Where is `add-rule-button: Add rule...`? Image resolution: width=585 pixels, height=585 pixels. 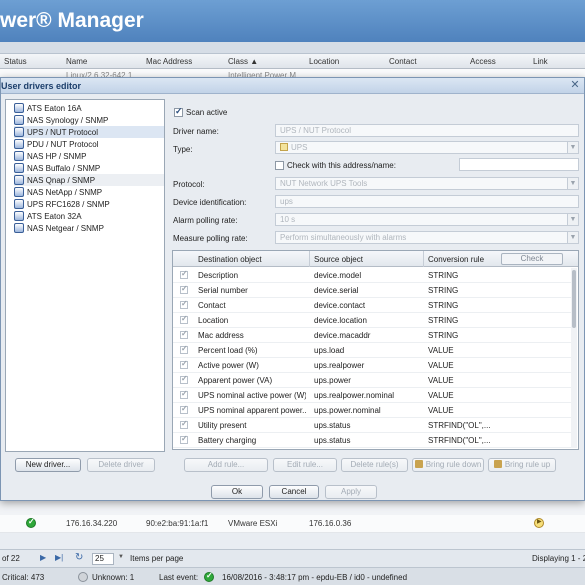
add-rule-button: Add rule... is located at coordinates (226, 465).